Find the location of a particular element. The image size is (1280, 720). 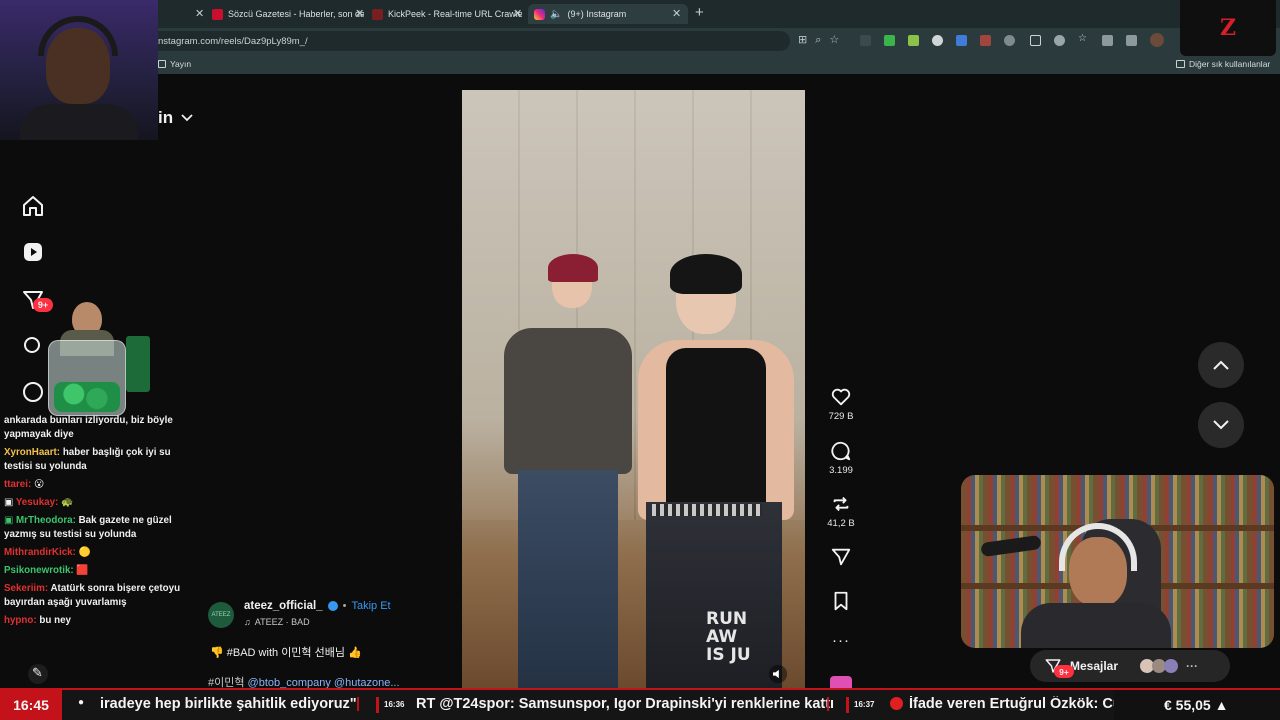

dancer-left-shirt is located at coordinates (568, 401).